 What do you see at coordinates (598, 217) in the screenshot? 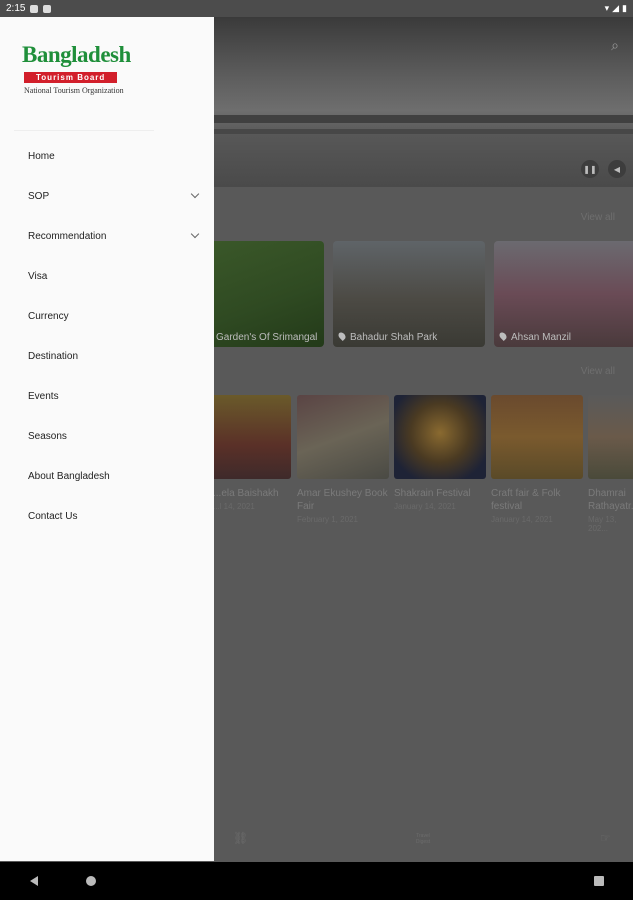
I see `view-all-destinations: View all` at bounding box center [598, 217].